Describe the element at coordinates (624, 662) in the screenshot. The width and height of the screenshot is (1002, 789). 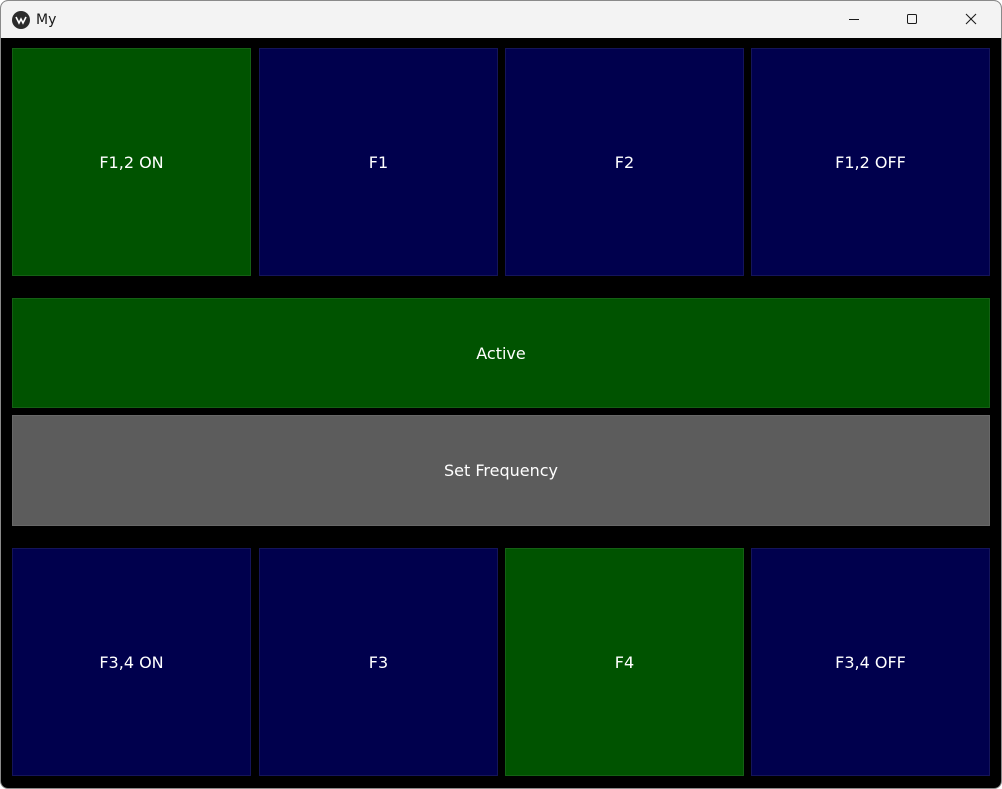
I see `f4-button: F4` at that location.